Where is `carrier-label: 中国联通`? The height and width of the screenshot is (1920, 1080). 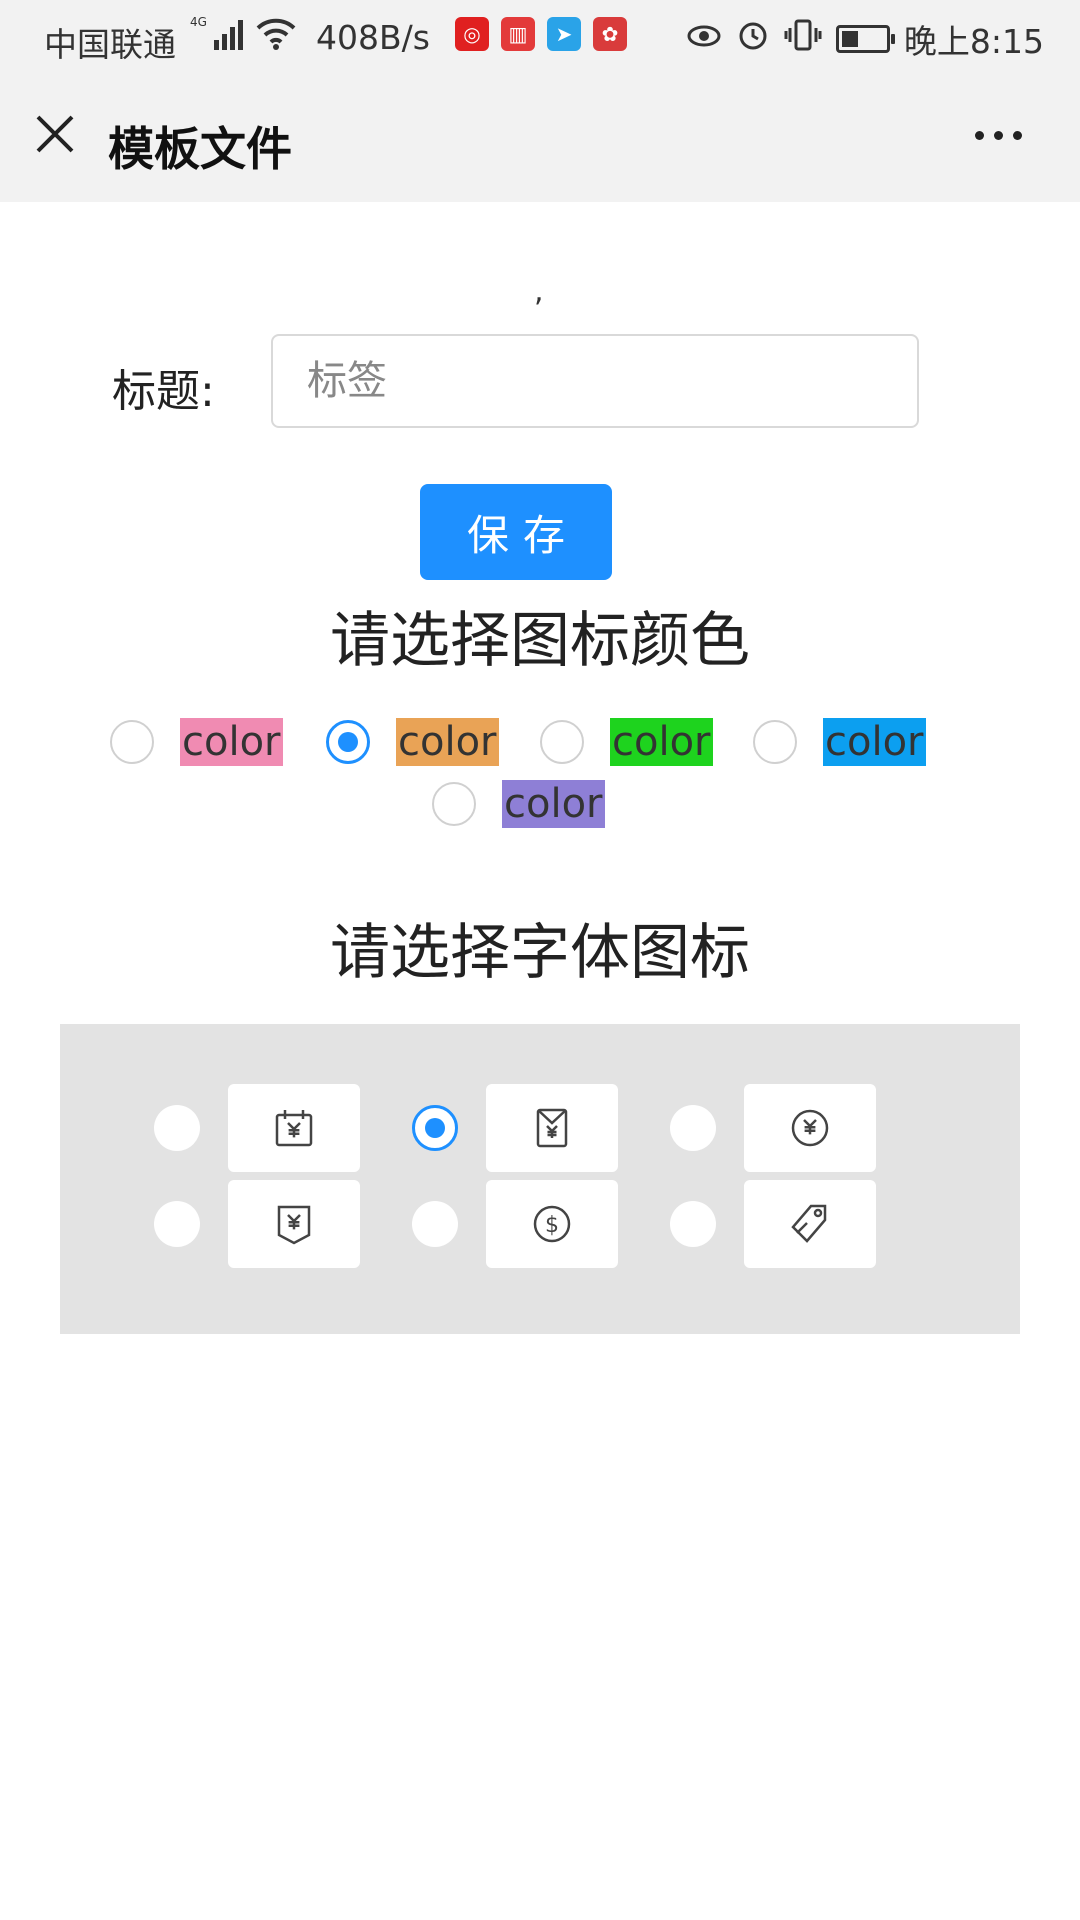 carrier-label: 中国联通 is located at coordinates (110, 44).